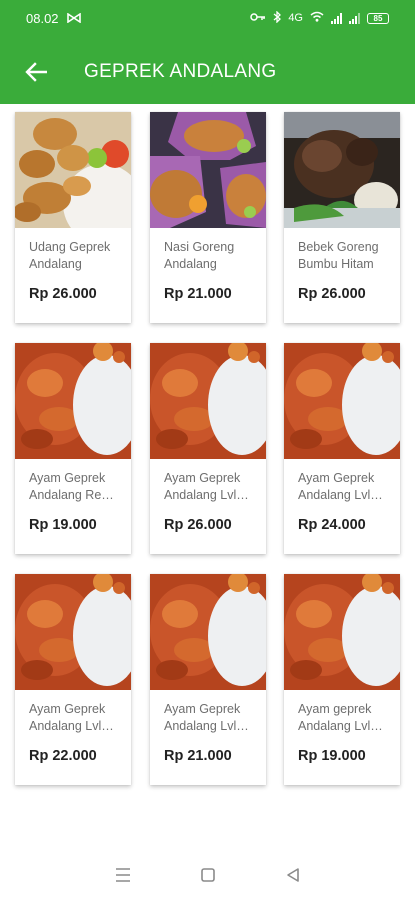 The image size is (415, 900). I want to click on product-name: Nasi Goreng Andalang, so click(199, 255).